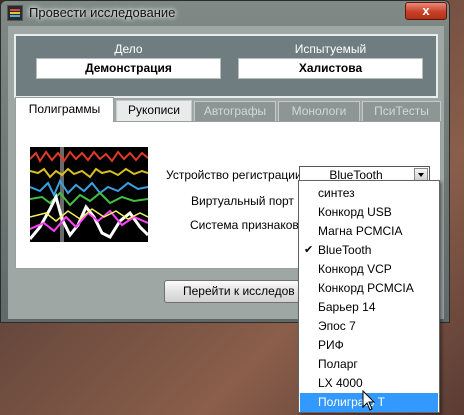 This screenshot has height=415, width=464. What do you see at coordinates (226, 66) in the screenshot?
I see `case-header: Дело Демонстрация Испытуемый Халистова` at bounding box center [226, 66].